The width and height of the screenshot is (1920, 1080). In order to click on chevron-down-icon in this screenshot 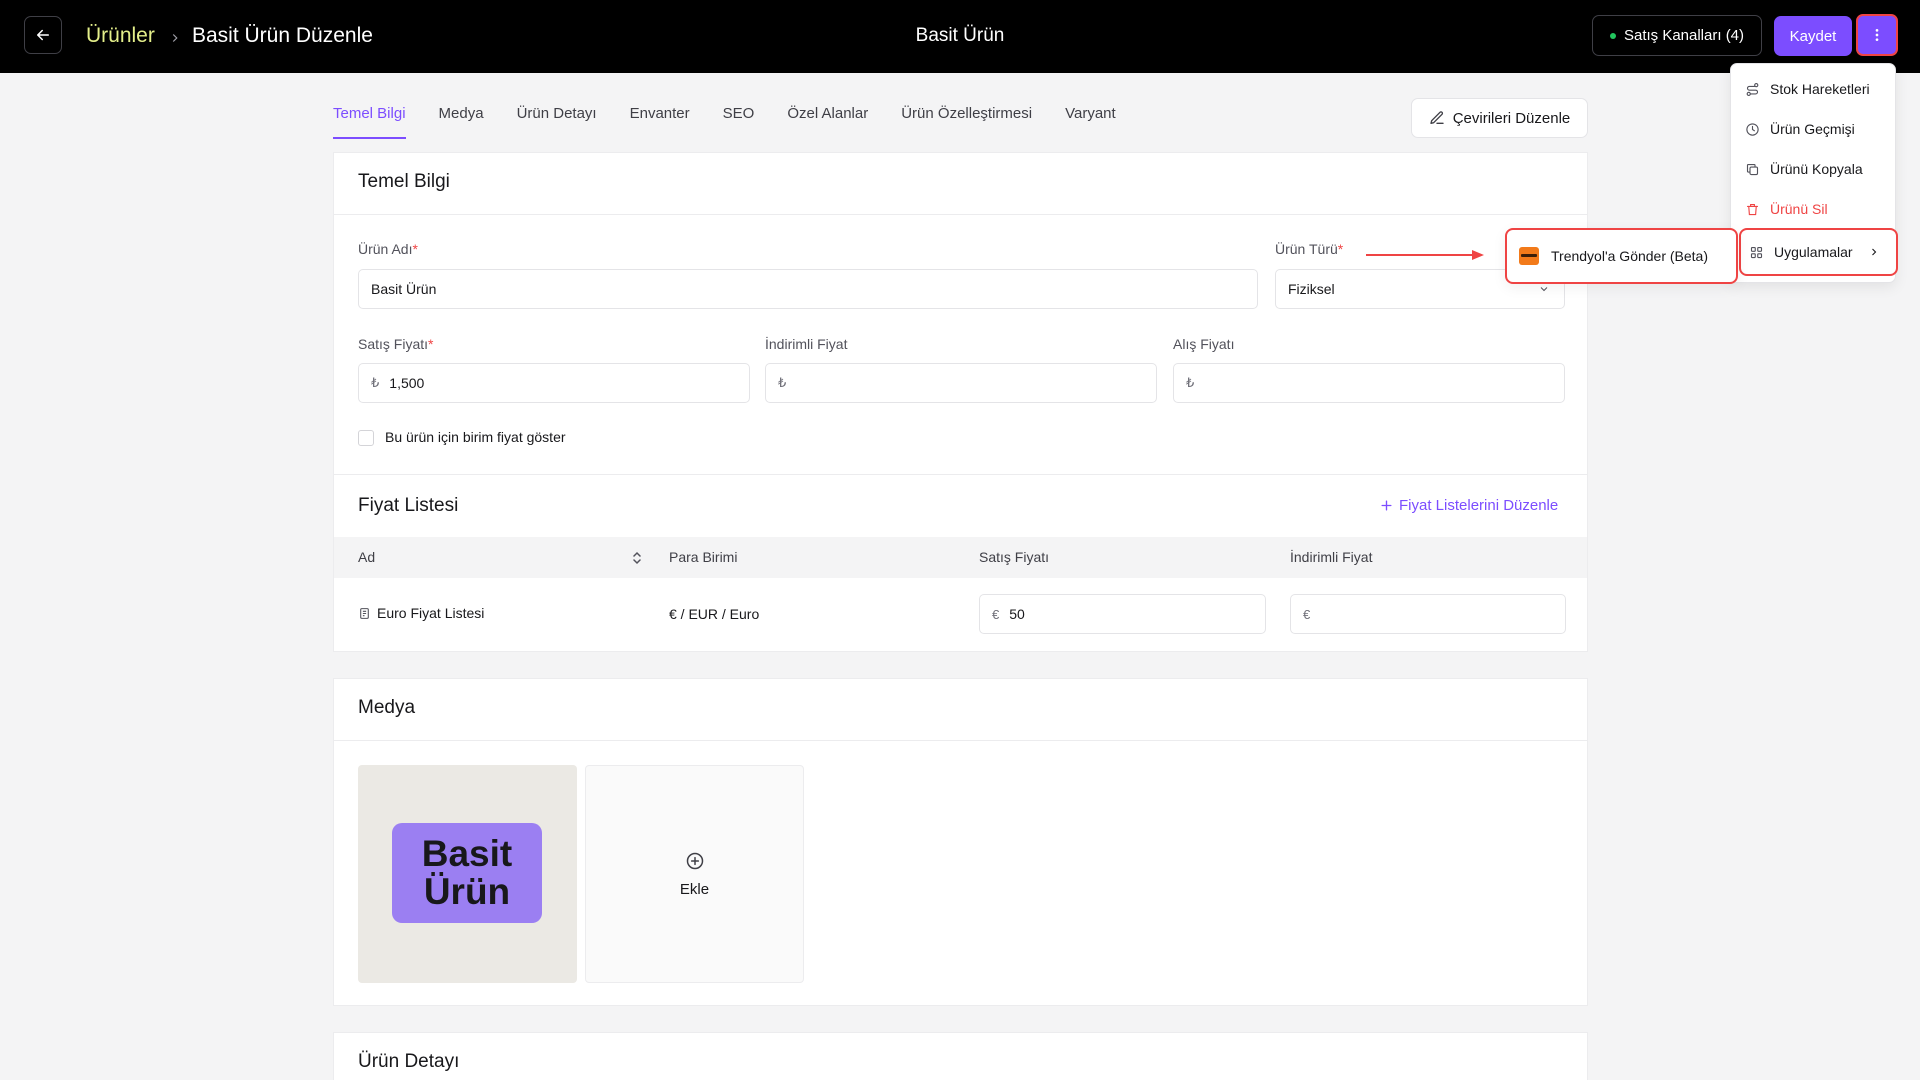, I will do `click(1544, 289)`.